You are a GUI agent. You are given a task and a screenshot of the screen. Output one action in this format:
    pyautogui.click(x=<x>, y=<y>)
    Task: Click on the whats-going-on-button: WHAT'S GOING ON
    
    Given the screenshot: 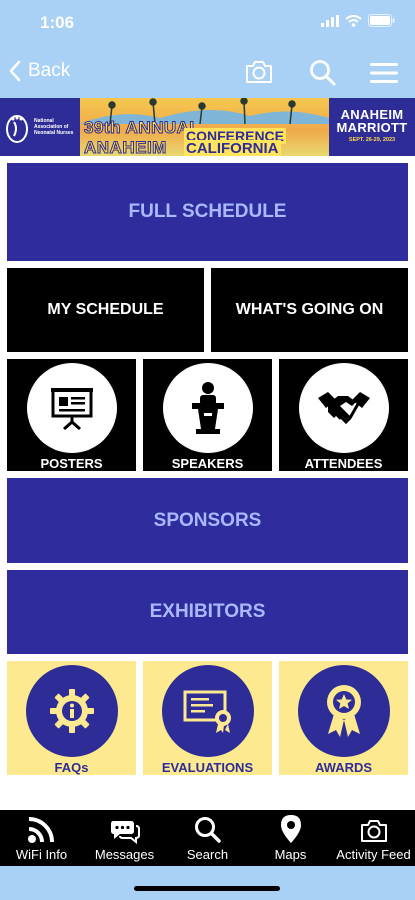 What is the action you would take?
    pyautogui.click(x=309, y=310)
    